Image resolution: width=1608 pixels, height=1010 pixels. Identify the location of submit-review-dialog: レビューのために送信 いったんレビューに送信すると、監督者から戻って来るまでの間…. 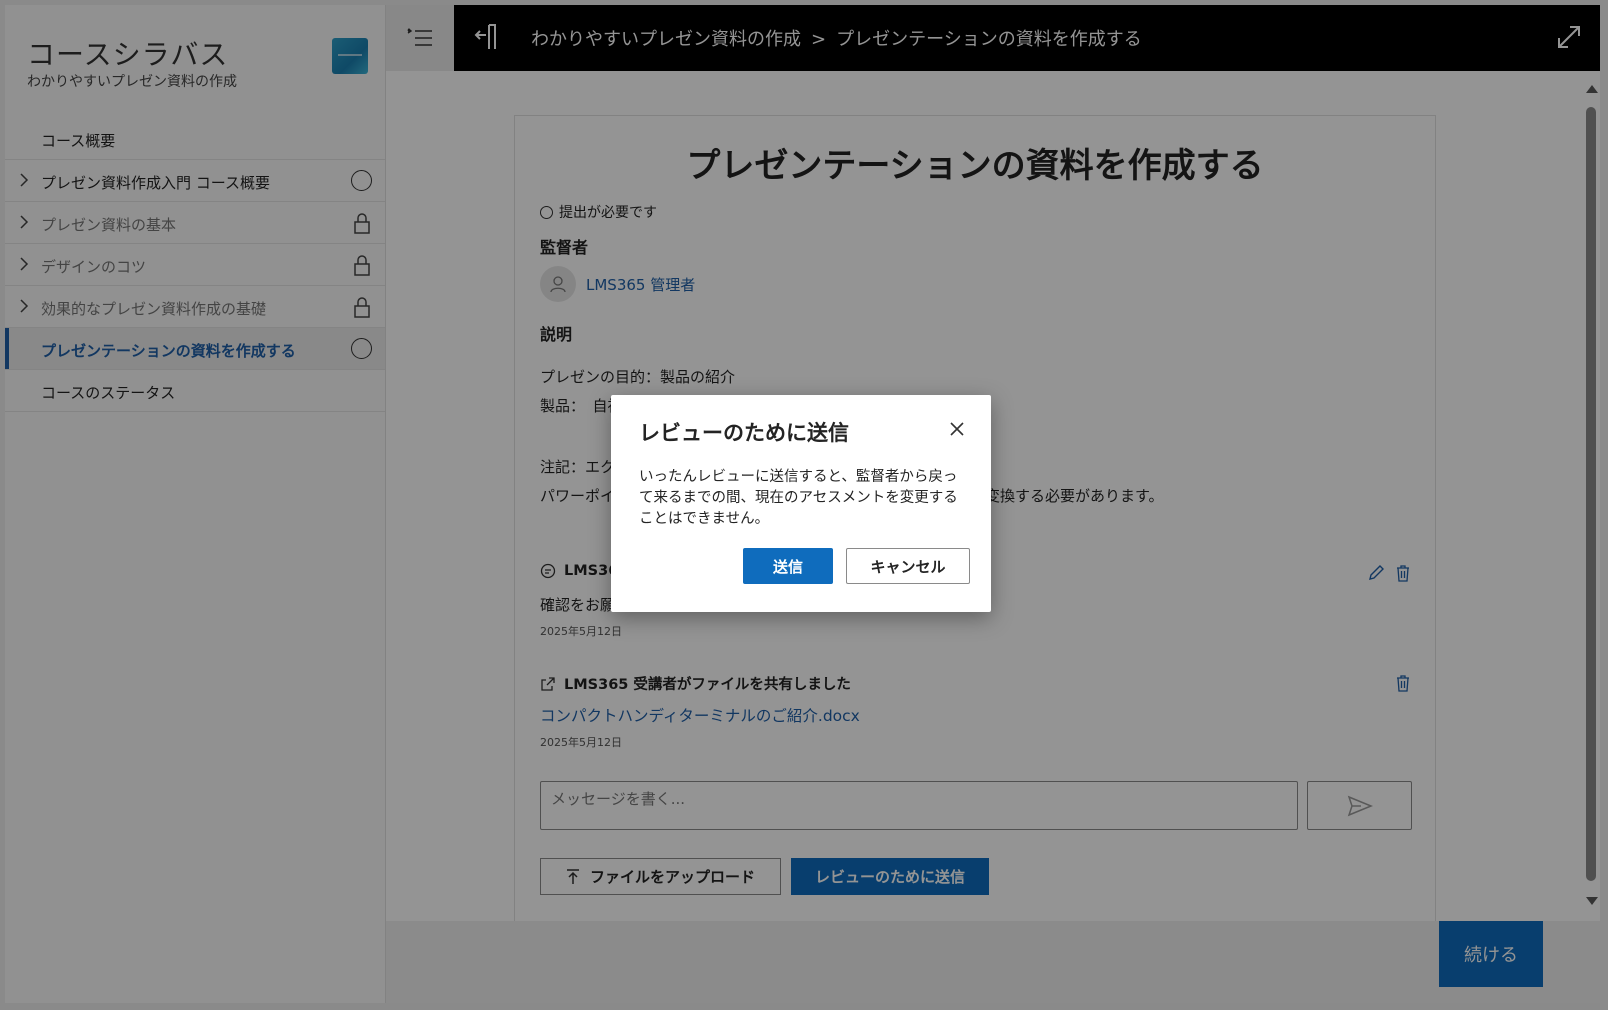
(801, 503).